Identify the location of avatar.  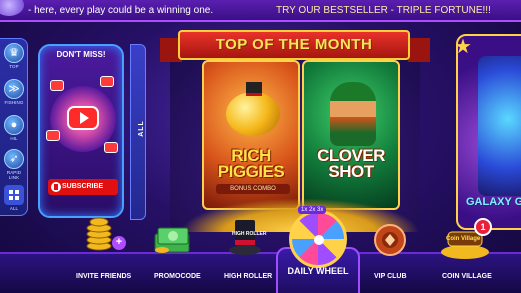
(12, 8).